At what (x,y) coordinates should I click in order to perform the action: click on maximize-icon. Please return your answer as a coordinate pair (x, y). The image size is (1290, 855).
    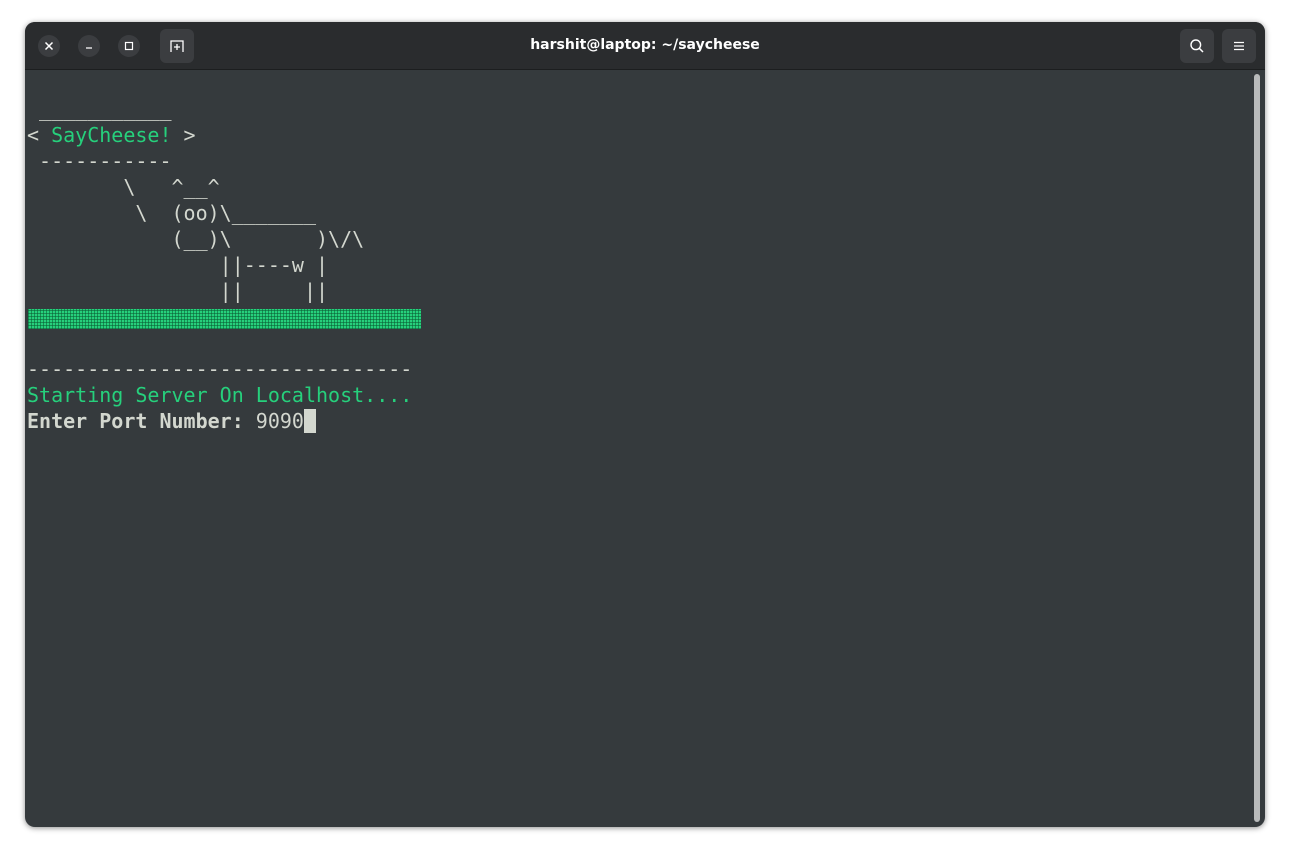
    Looking at the image, I should click on (129, 46).